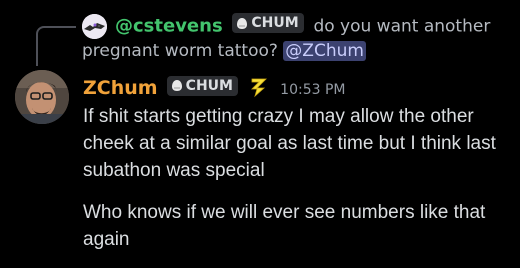 The width and height of the screenshot is (520, 268). What do you see at coordinates (120, 88) in the screenshot?
I see `author-username: ZChum` at bounding box center [120, 88].